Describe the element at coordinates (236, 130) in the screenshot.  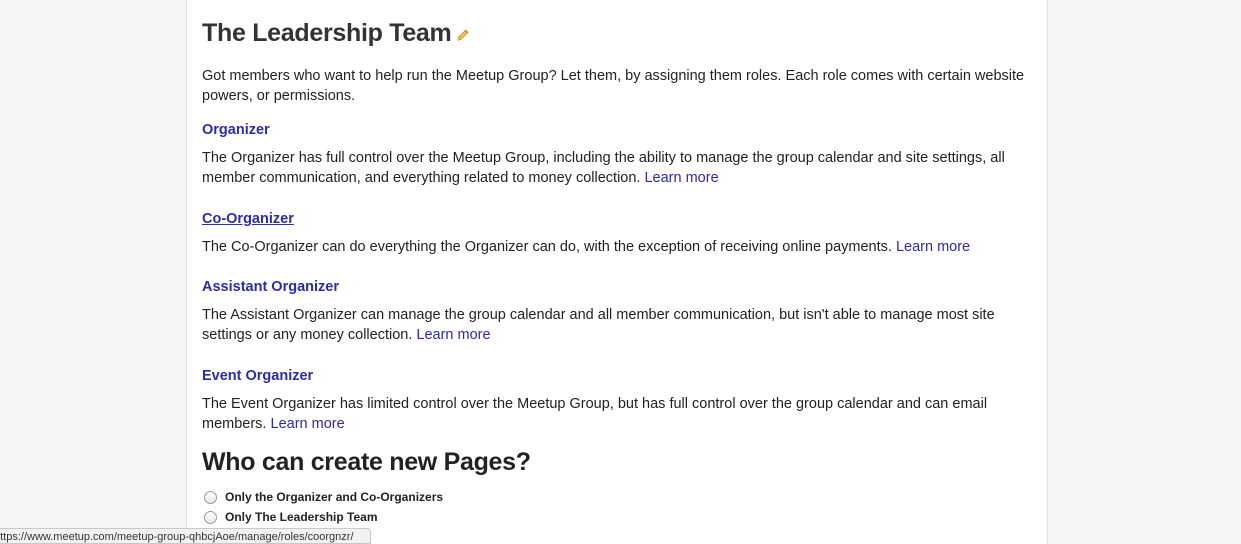
I see `role-link-organizer: Organizer` at that location.